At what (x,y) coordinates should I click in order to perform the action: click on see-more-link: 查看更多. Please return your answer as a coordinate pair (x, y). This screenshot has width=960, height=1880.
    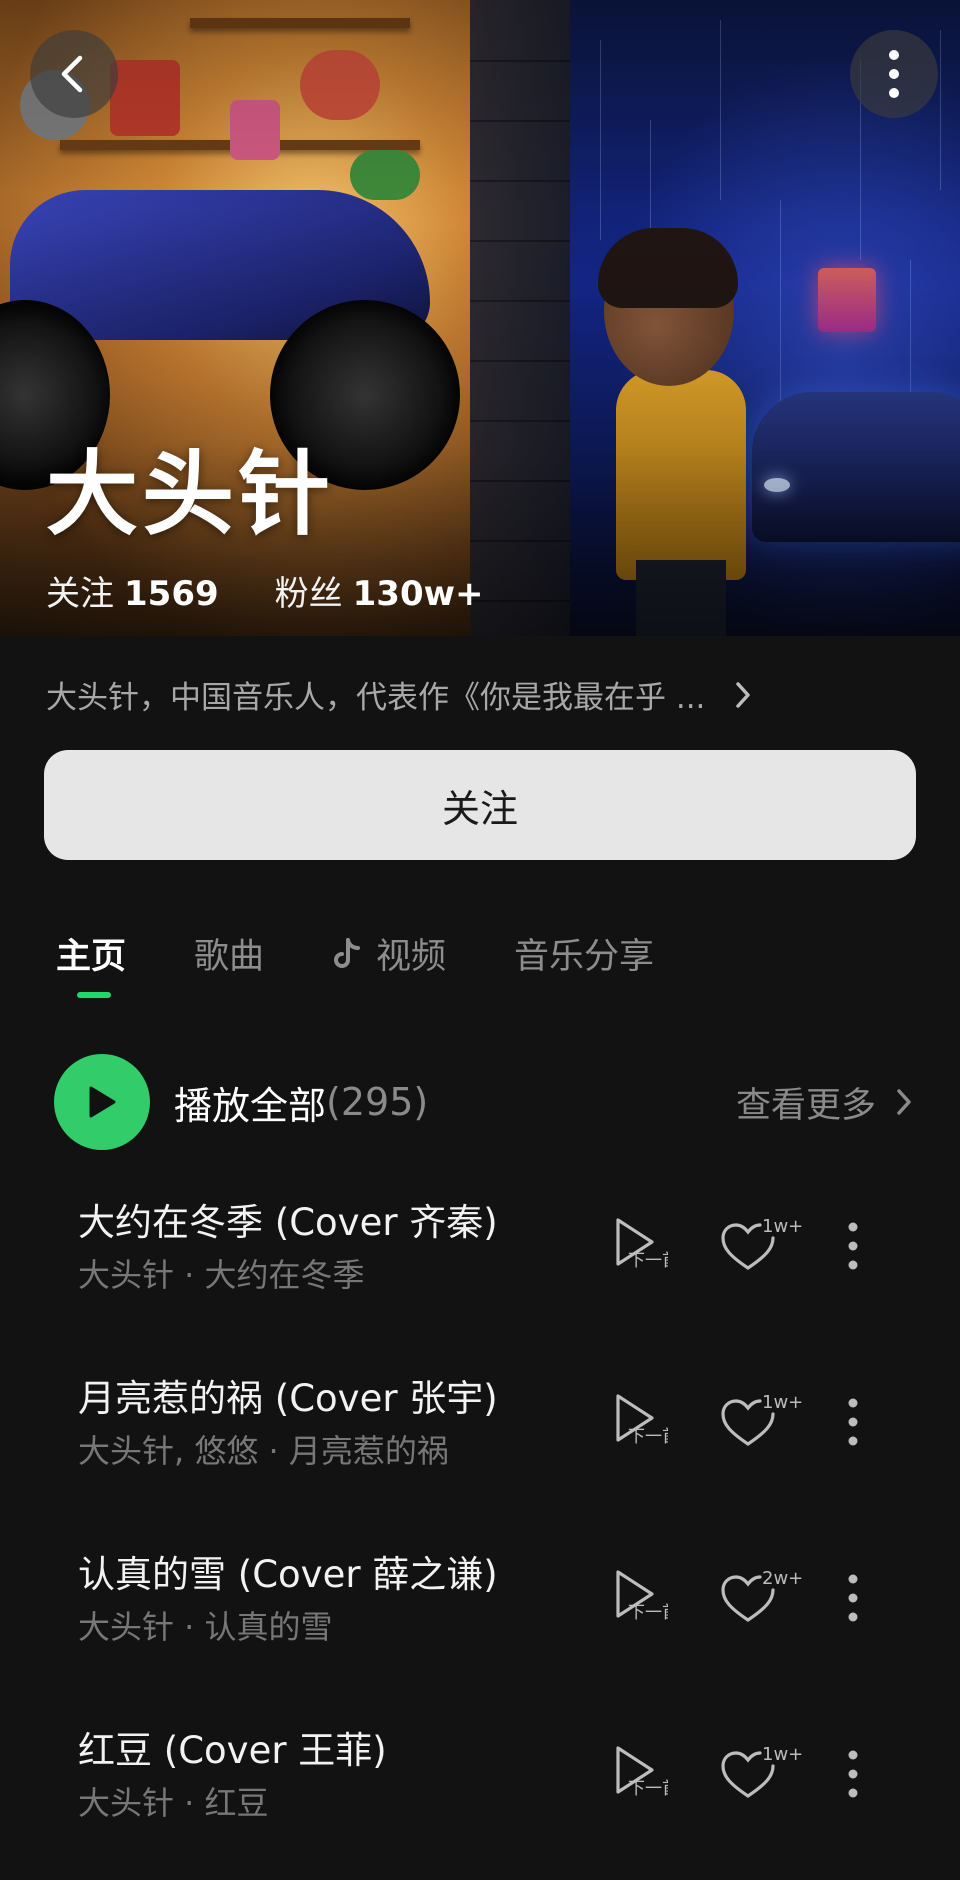
    Looking at the image, I should click on (825, 1102).